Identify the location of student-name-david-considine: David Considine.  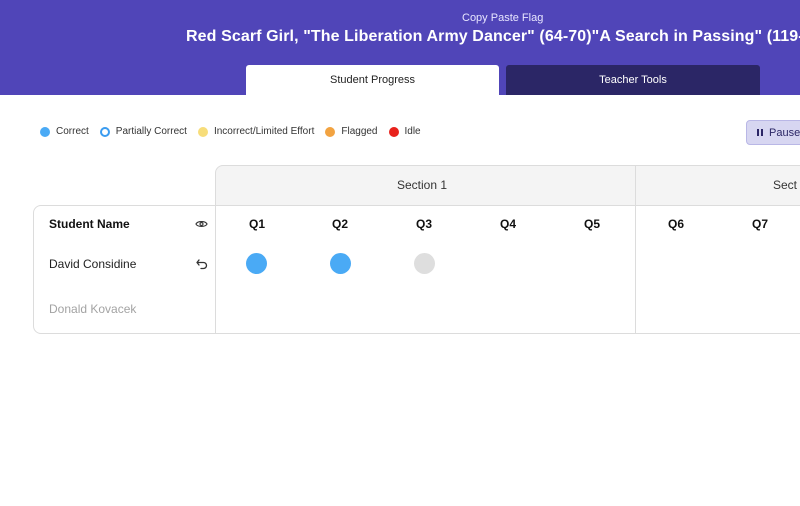
(92, 264).